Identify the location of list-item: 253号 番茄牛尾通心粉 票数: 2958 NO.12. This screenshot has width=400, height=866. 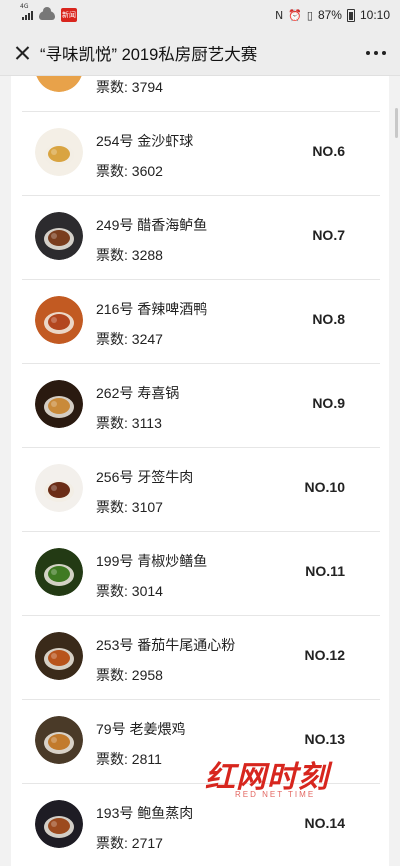
(201, 658).